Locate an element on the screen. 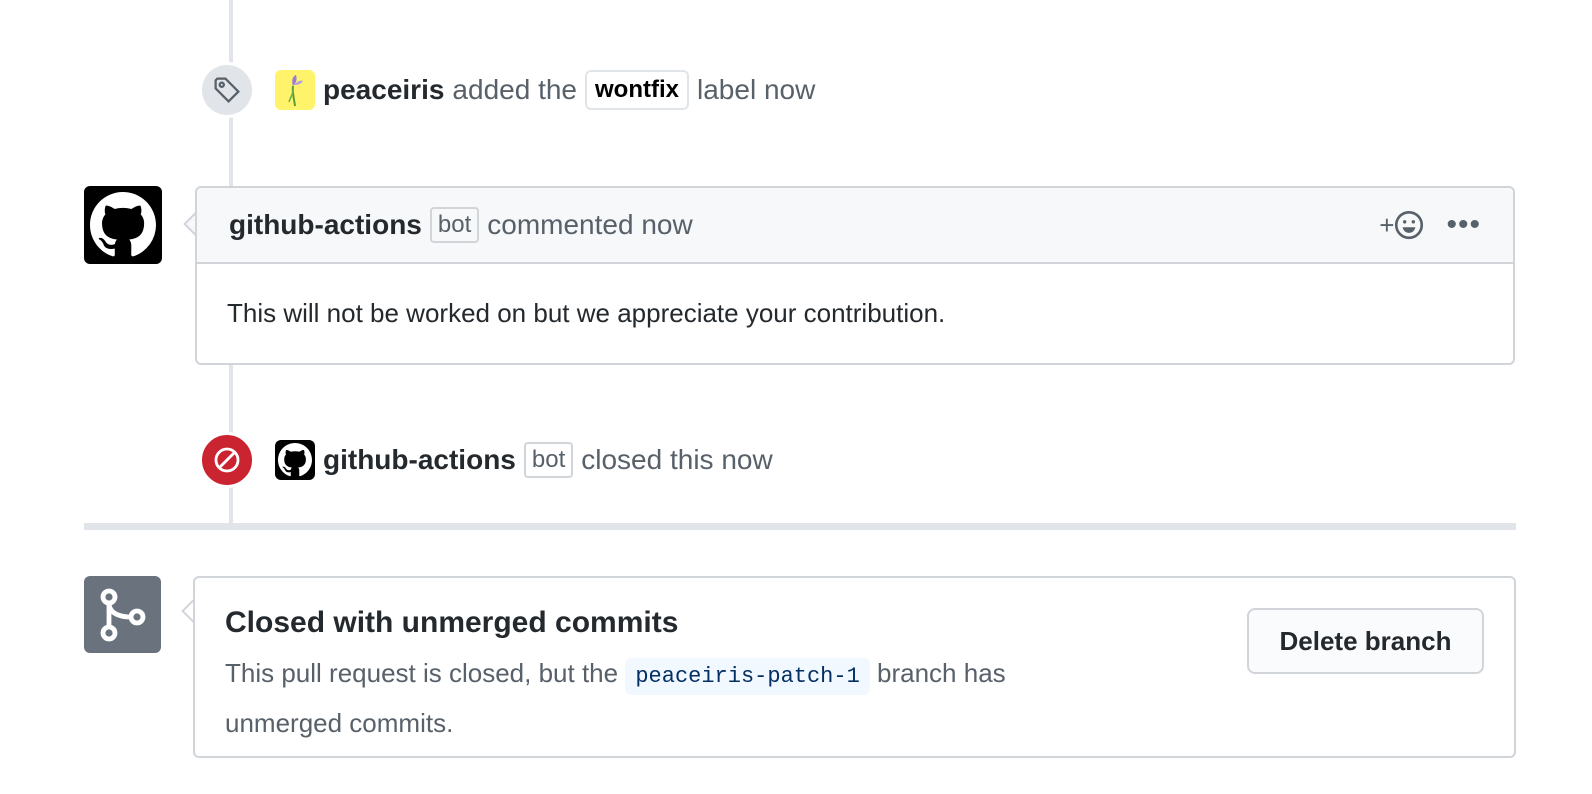 This screenshot has height=794, width=1592. branch-name: peaceiris-patch-1 is located at coordinates (747, 676).